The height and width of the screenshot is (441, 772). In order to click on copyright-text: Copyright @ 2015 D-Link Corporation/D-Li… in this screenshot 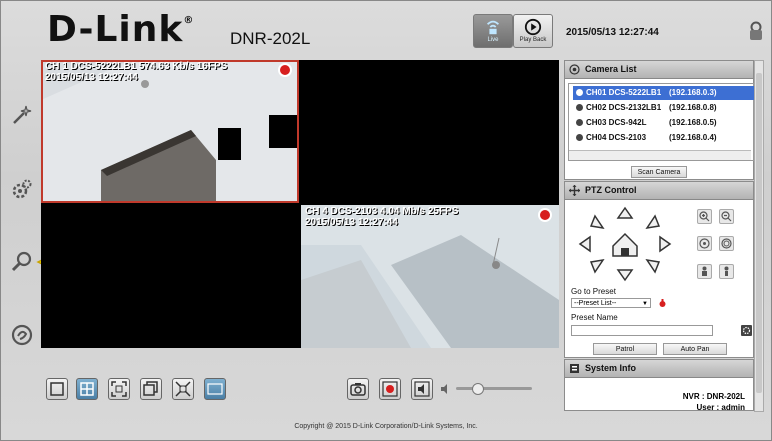, I will do `click(386, 426)`.